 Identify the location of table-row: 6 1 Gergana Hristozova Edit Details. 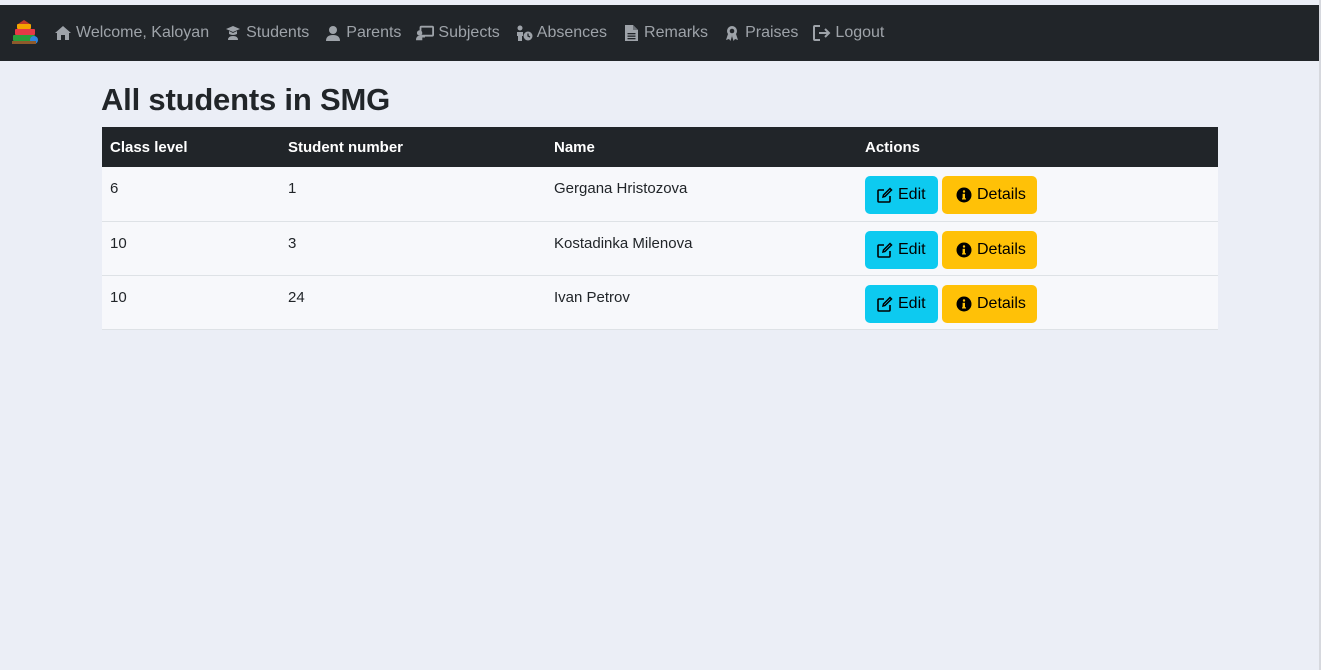
(660, 194).